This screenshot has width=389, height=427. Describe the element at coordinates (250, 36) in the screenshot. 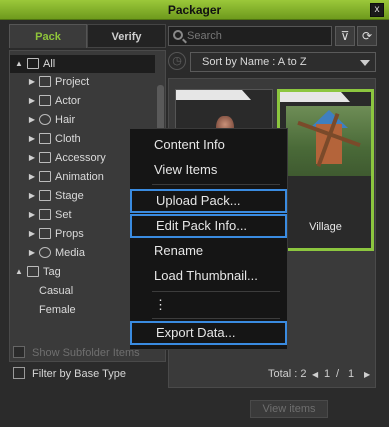

I see `search-input: Search` at that location.